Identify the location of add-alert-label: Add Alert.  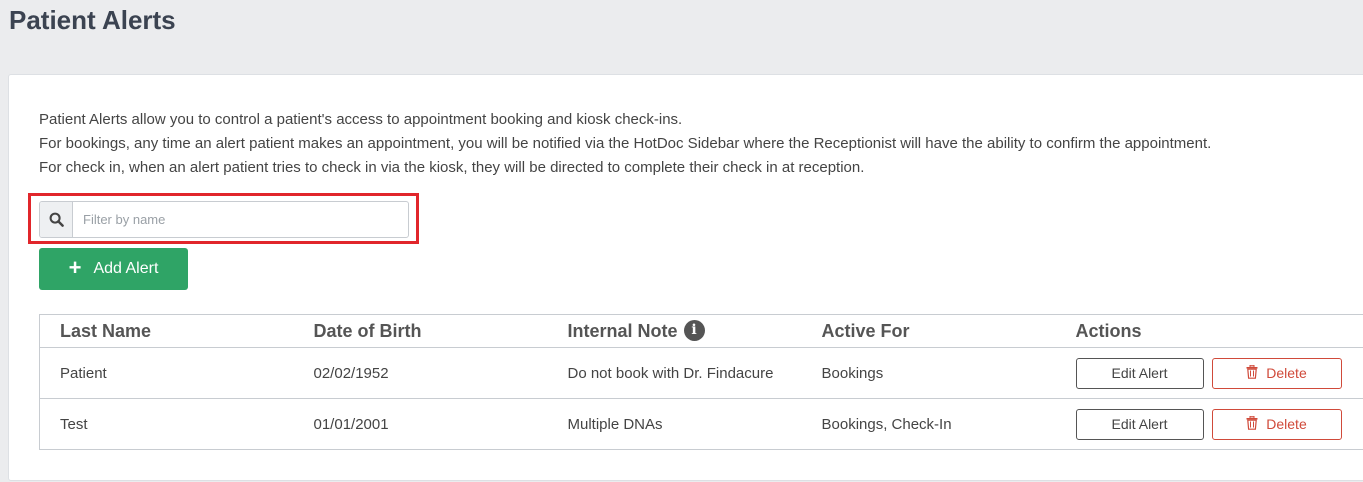
(126, 268).